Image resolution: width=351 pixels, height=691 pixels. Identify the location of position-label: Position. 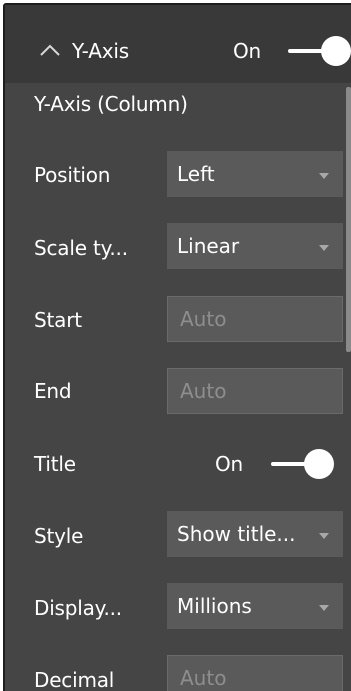
(72, 175).